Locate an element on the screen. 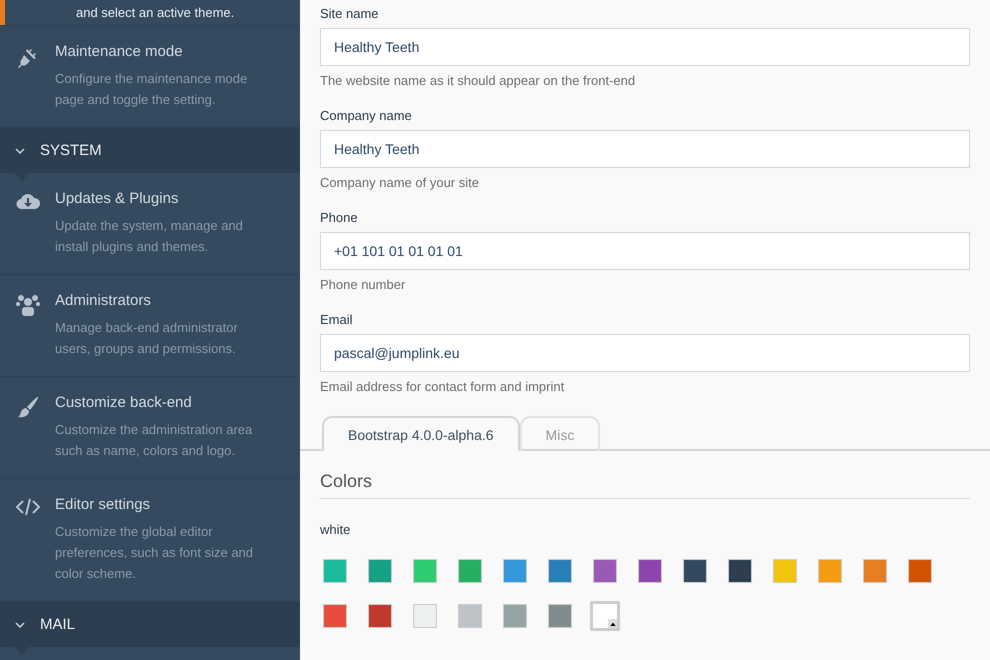 The height and width of the screenshot is (660, 990). field-label: Site name is located at coordinates (350, 14).